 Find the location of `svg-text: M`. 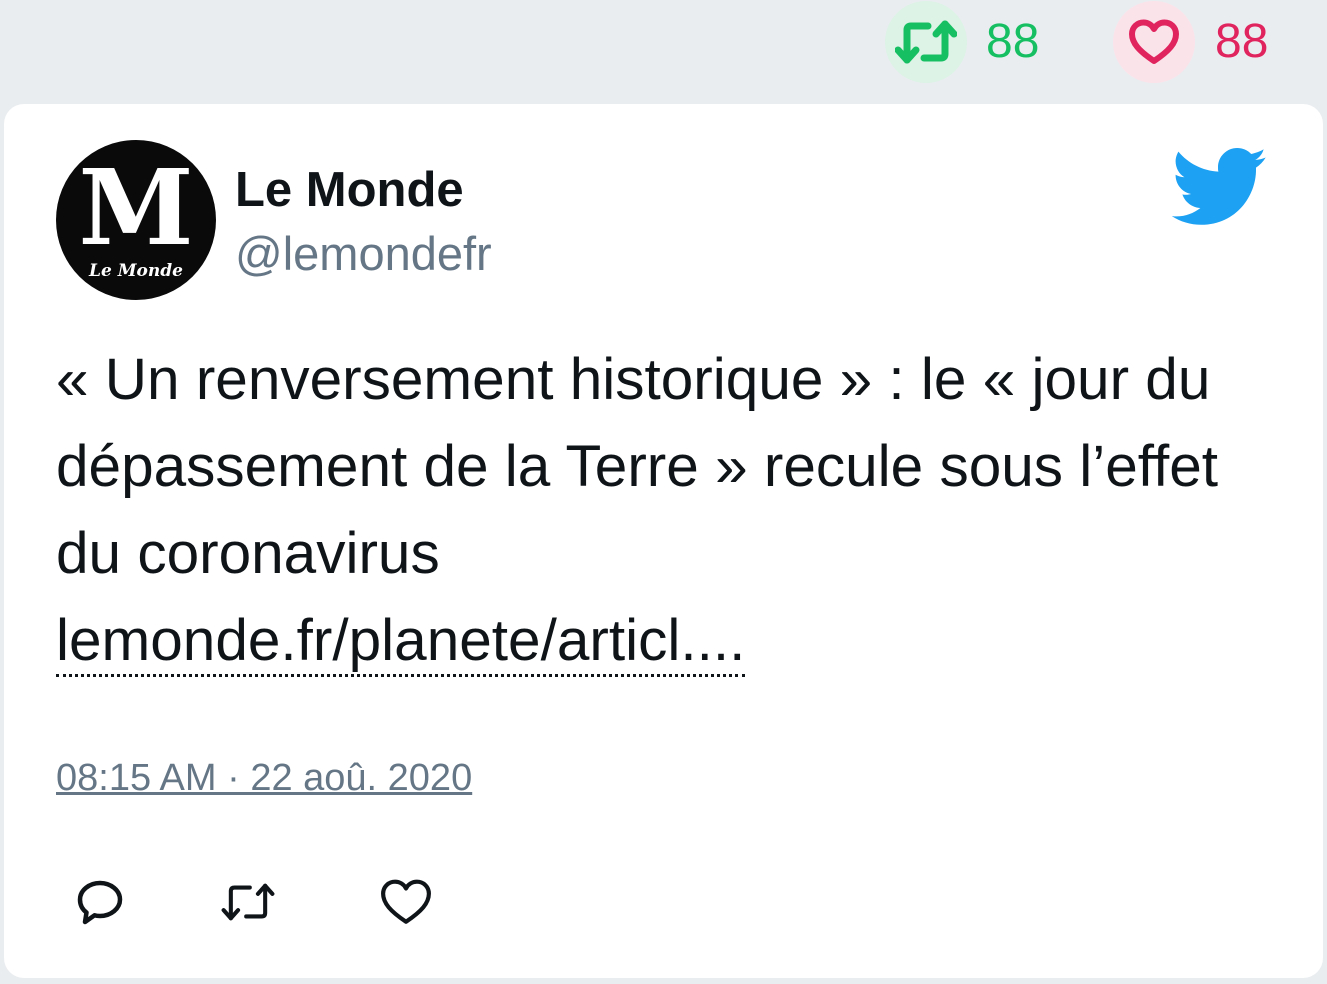

svg-text: M is located at coordinates (135, 207).